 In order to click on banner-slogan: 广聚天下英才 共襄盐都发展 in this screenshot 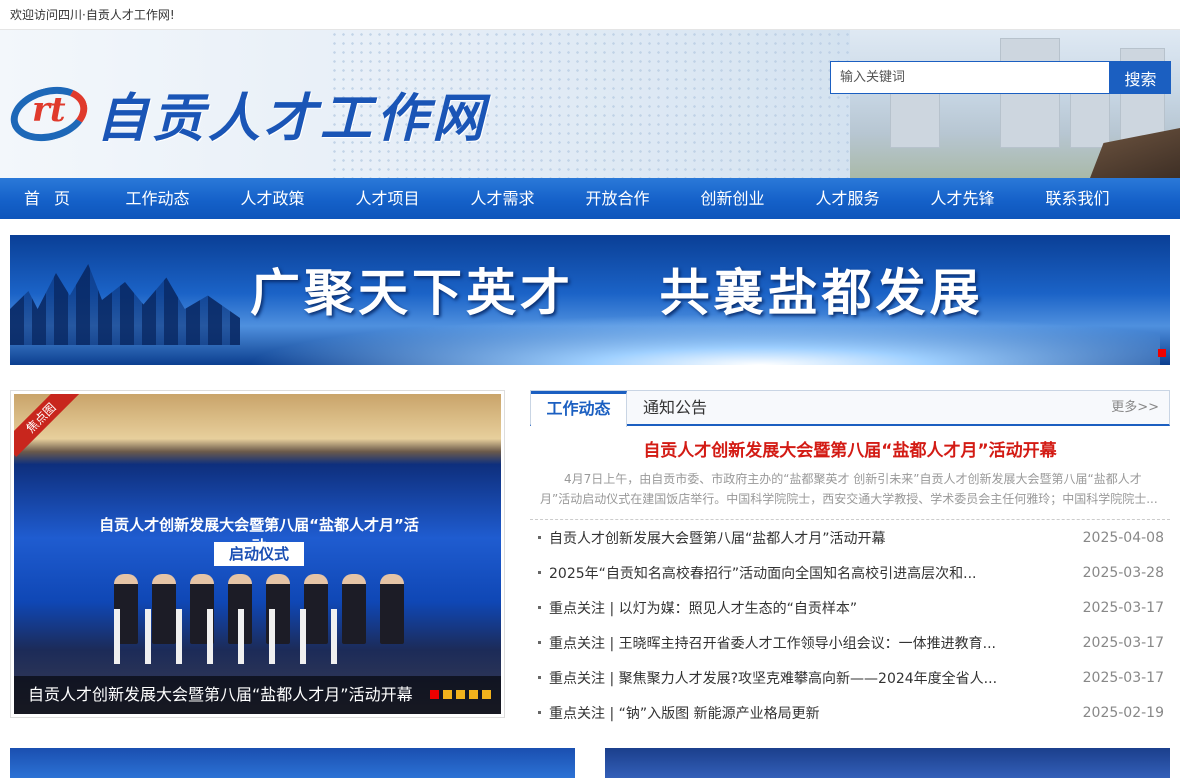, I will do `click(617, 293)`.